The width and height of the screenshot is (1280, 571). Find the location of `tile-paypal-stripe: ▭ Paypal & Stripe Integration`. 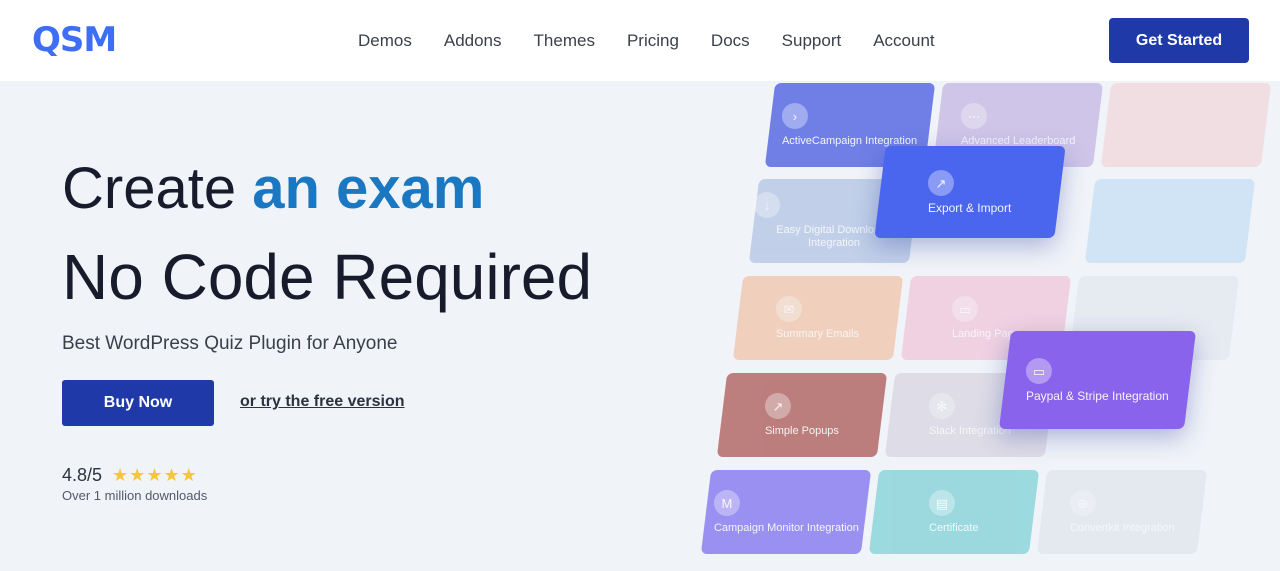

tile-paypal-stripe: ▭ Paypal & Stripe Integration is located at coordinates (1097, 380).